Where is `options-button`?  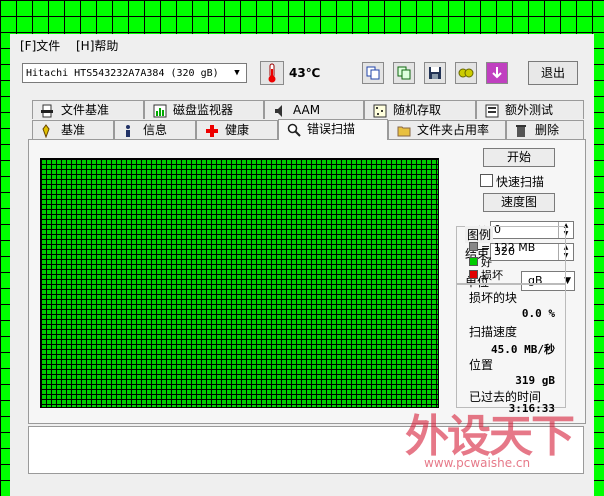
options-button is located at coordinates (466, 73).